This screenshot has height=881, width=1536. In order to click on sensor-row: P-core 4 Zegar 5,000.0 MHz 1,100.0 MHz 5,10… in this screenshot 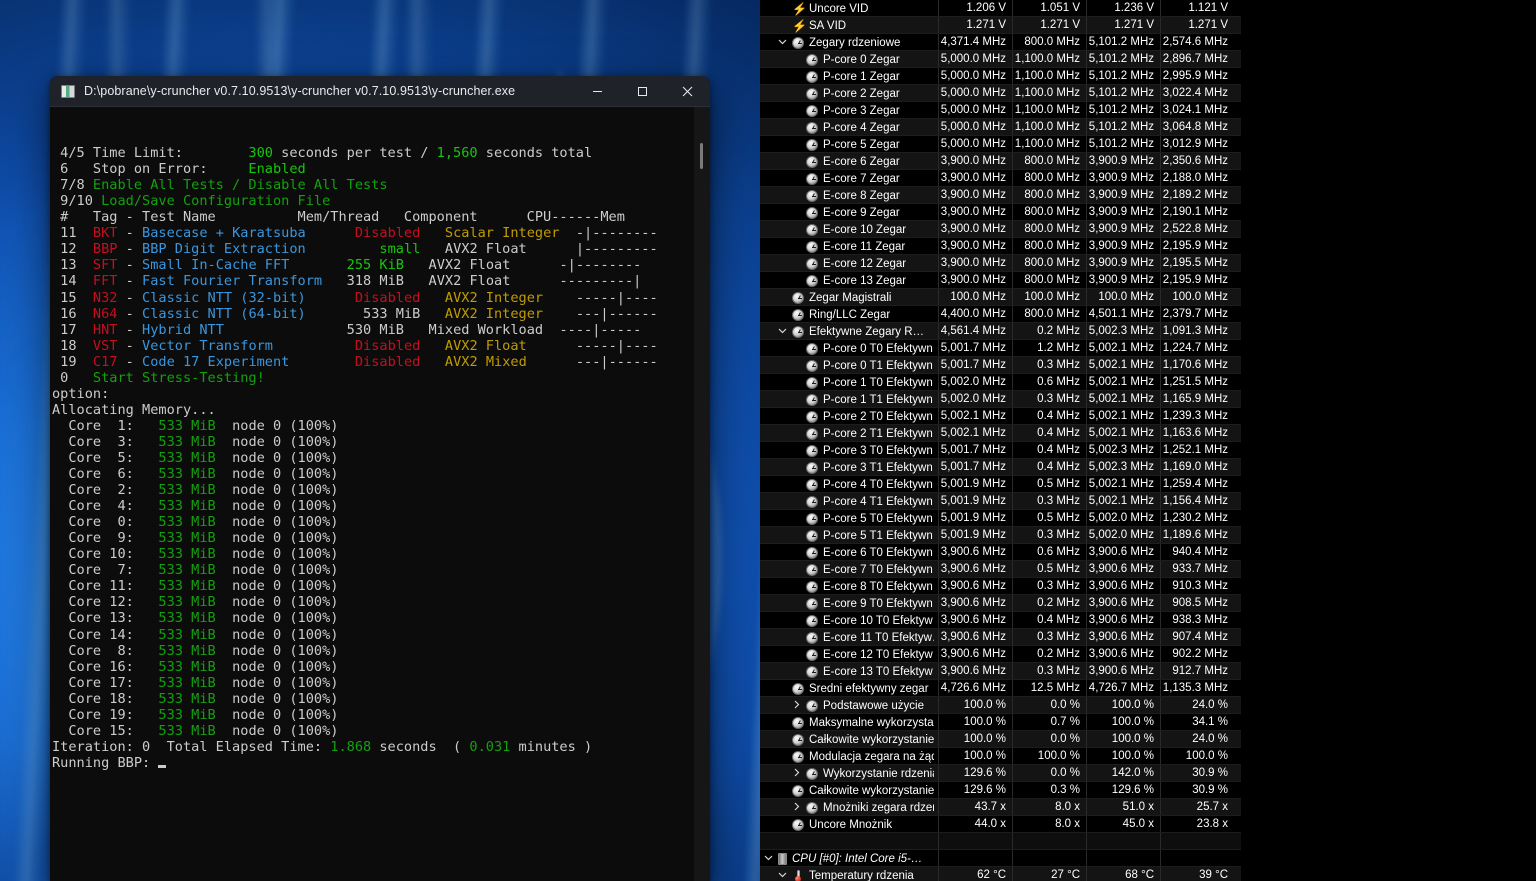, I will do `click(1000, 127)`.